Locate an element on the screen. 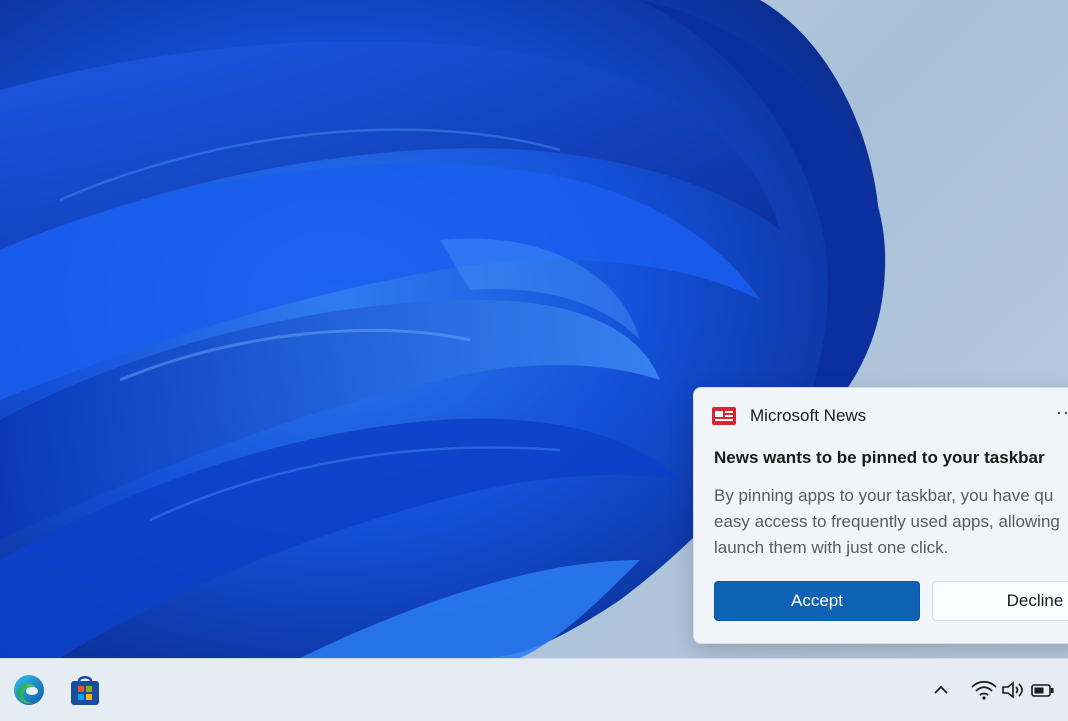 This screenshot has height=721, width=1068. edge-icon is located at coordinates (29, 690).